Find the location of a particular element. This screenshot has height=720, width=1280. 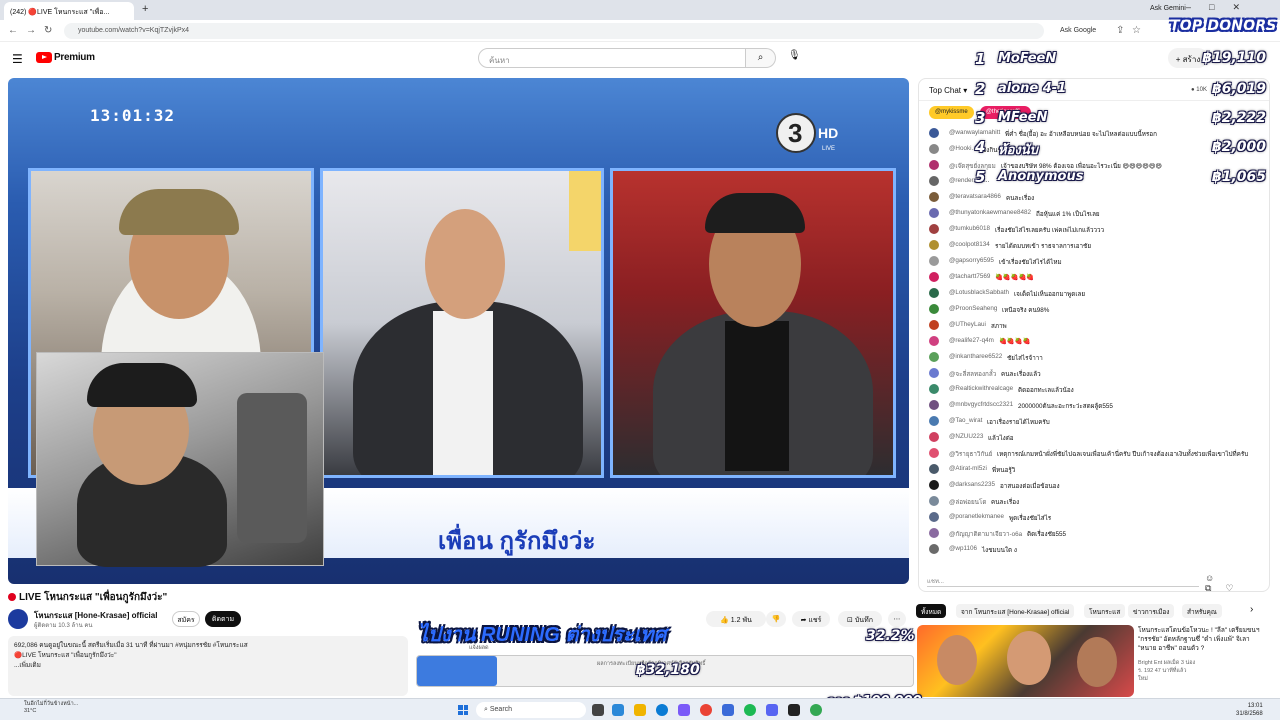

chat-author: @wp1106 is located at coordinates (963, 548).